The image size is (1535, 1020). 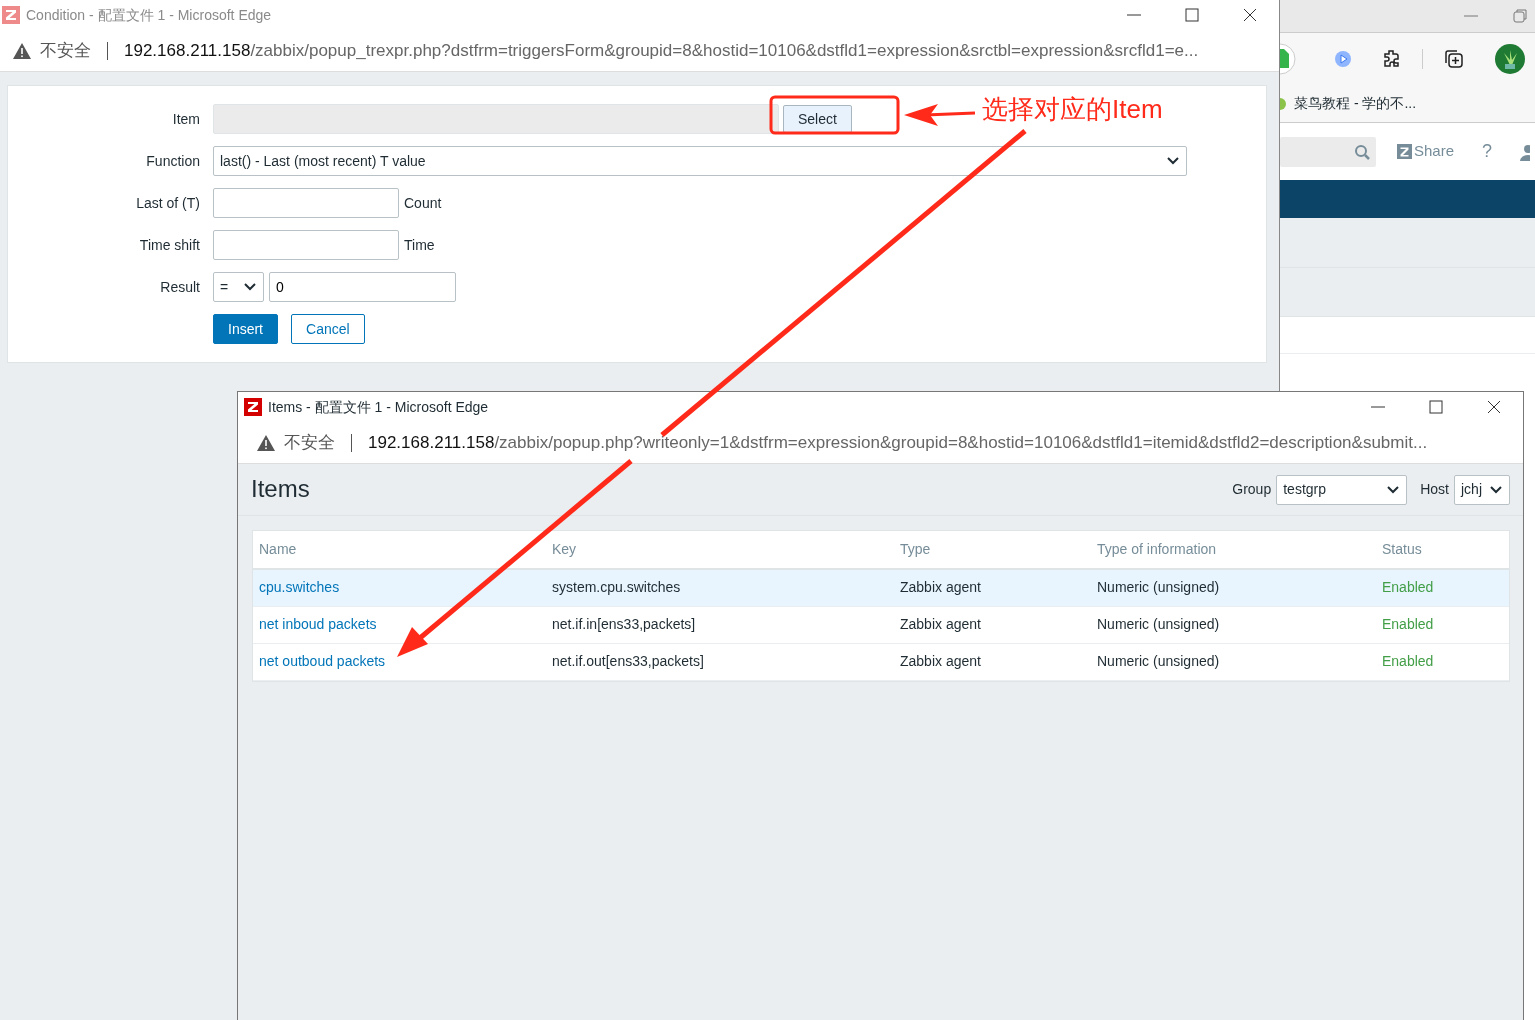 What do you see at coordinates (328, 329) in the screenshot?
I see `cancel-button: Cancel` at bounding box center [328, 329].